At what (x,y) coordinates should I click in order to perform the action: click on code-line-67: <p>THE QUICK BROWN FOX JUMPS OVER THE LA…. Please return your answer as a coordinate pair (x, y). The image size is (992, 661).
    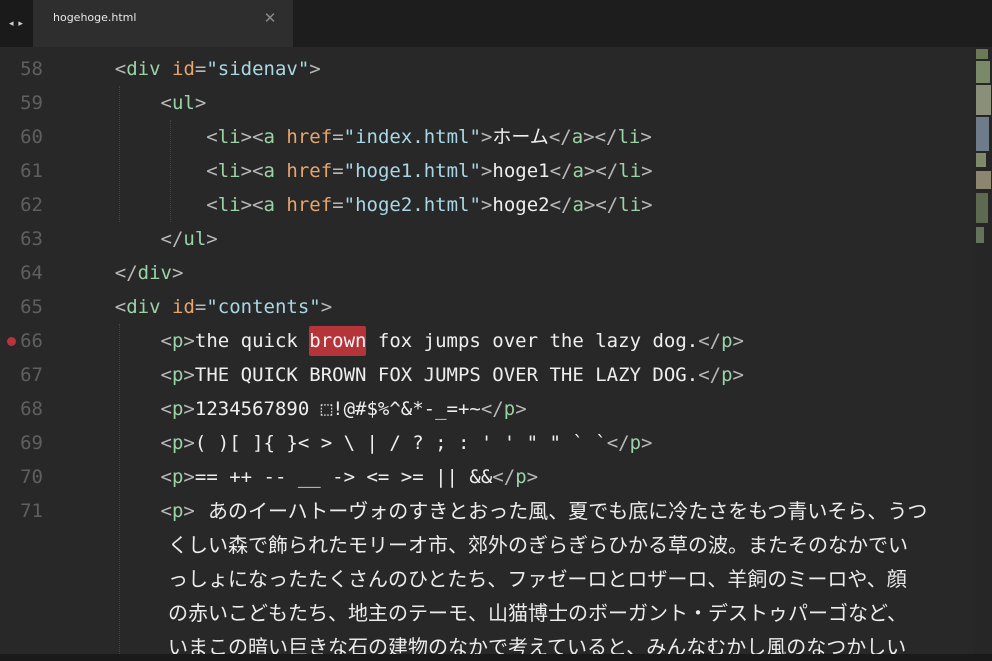
    Looking at the image, I should click on (452, 375).